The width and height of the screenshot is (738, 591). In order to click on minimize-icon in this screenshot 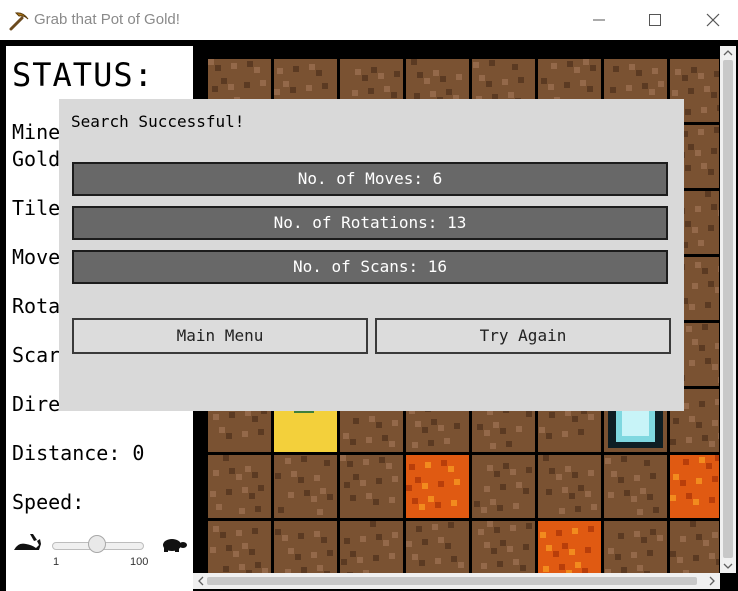, I will do `click(599, 20)`.